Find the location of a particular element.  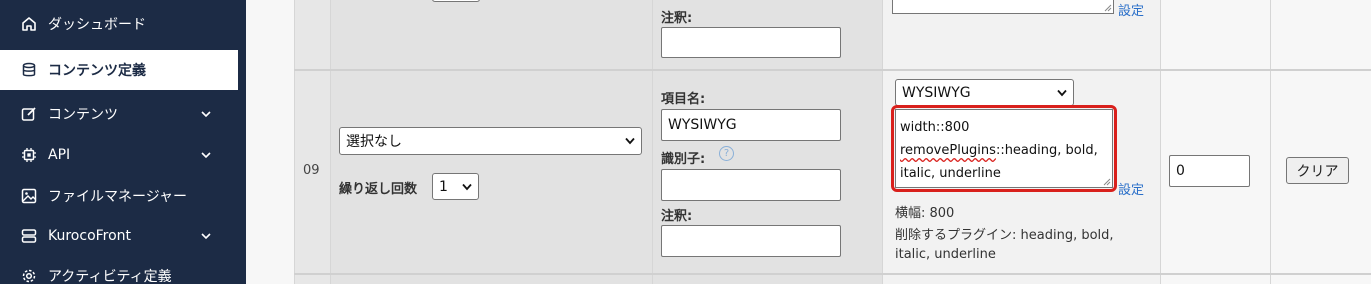

highlight-box is located at coordinates (1004, 148).